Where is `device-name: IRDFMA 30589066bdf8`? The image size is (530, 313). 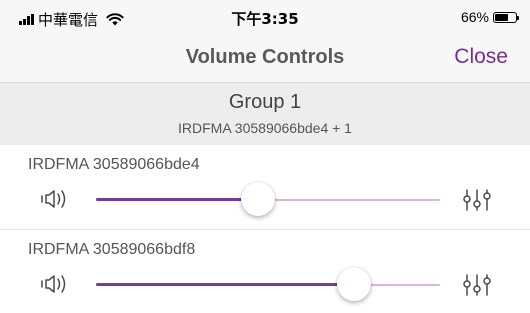 device-name: IRDFMA 30589066bdf8 is located at coordinates (112, 249).